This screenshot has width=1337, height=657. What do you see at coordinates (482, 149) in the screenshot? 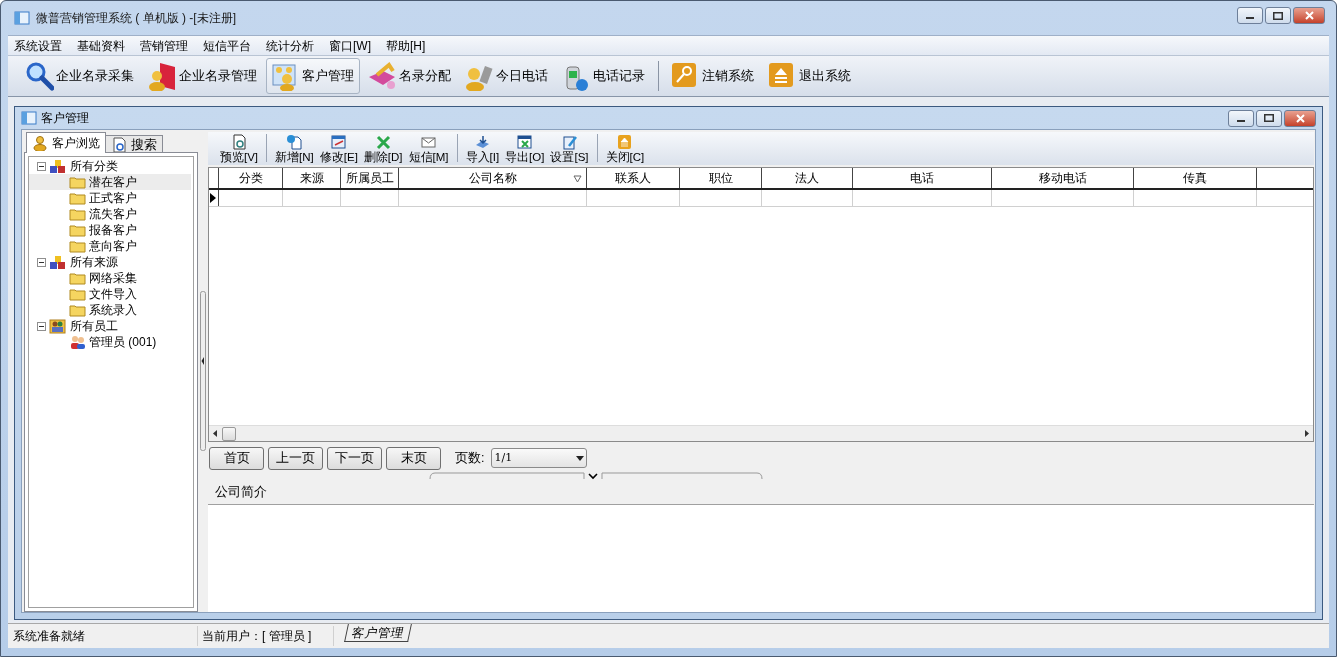
I see `toolbar-button: 导入[I]` at bounding box center [482, 149].